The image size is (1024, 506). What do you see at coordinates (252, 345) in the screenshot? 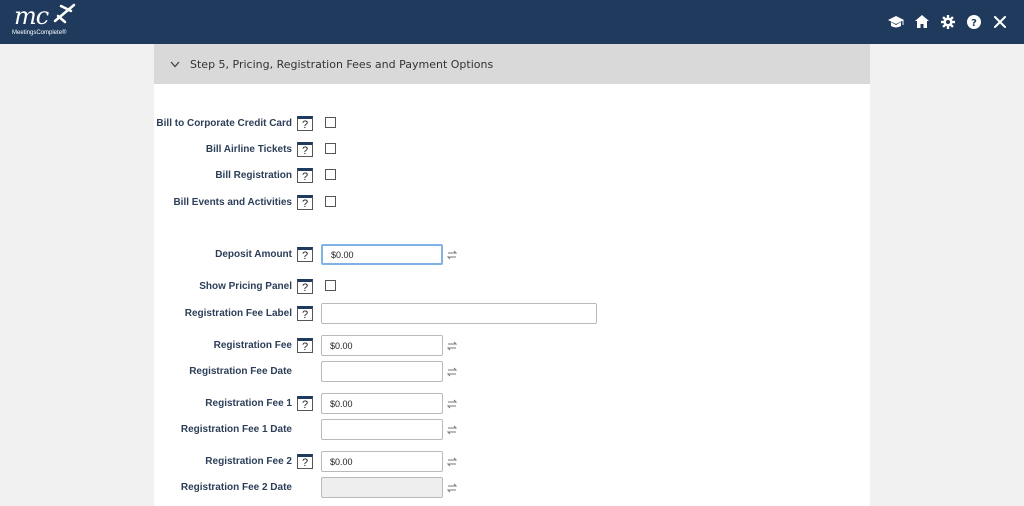
I see `reg-fee-label: Registration Fee` at bounding box center [252, 345].